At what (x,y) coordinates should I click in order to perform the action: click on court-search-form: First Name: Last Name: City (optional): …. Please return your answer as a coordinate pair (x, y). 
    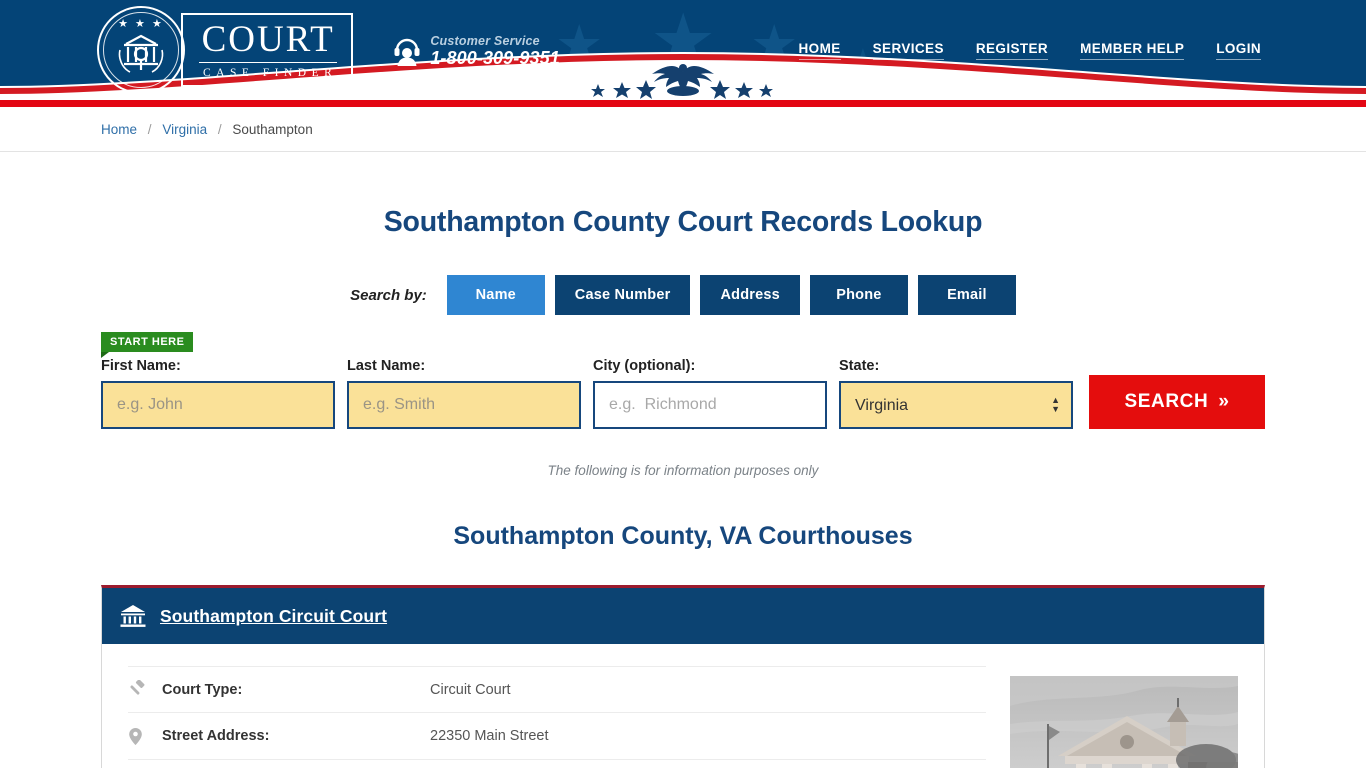
    Looking at the image, I should click on (683, 393).